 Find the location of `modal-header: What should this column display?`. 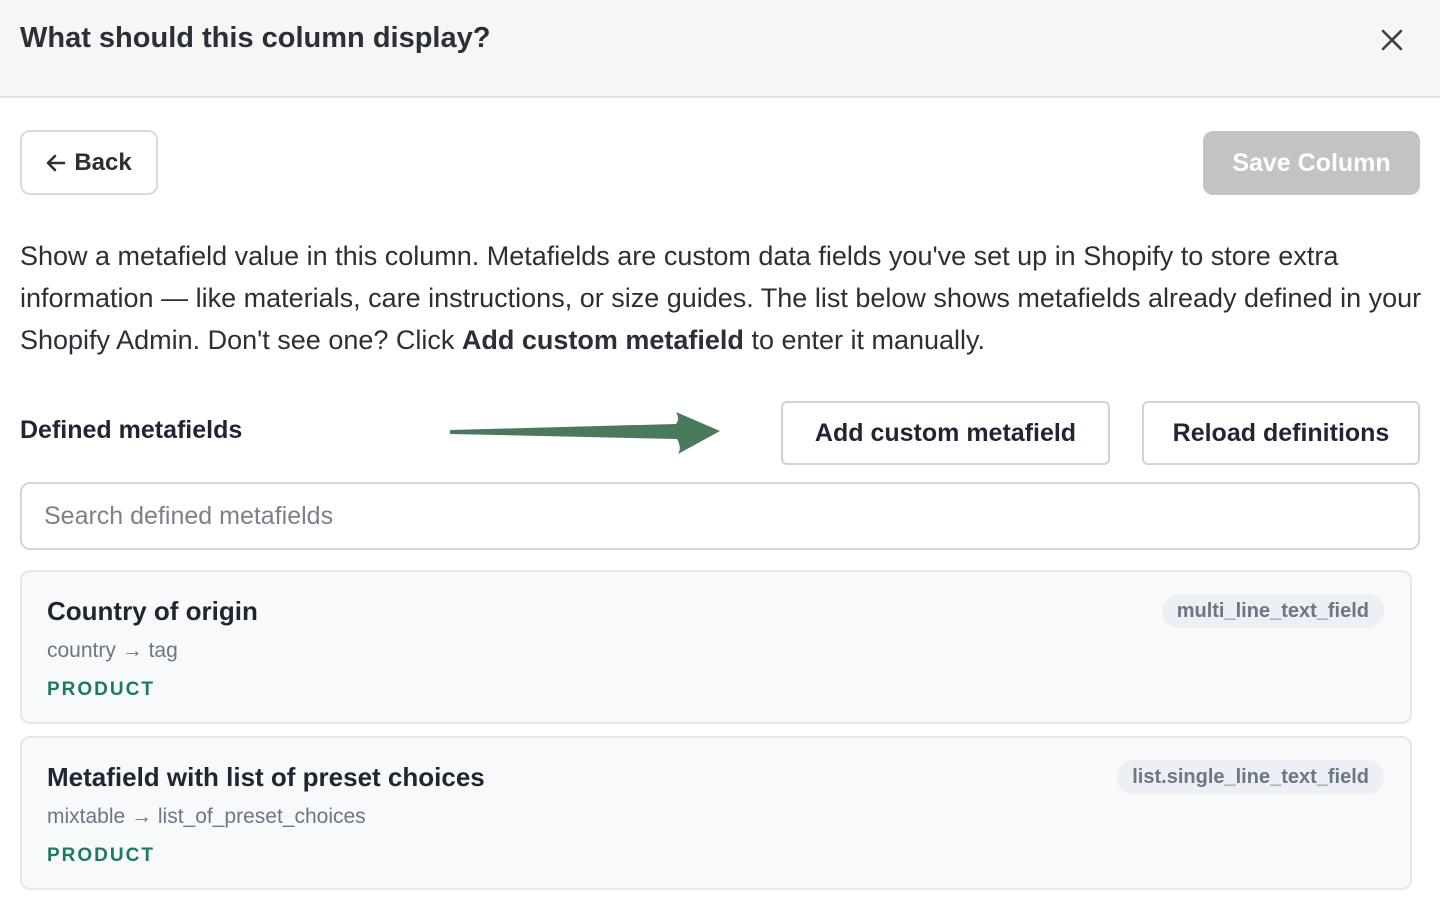

modal-header: What should this column display? is located at coordinates (720, 49).